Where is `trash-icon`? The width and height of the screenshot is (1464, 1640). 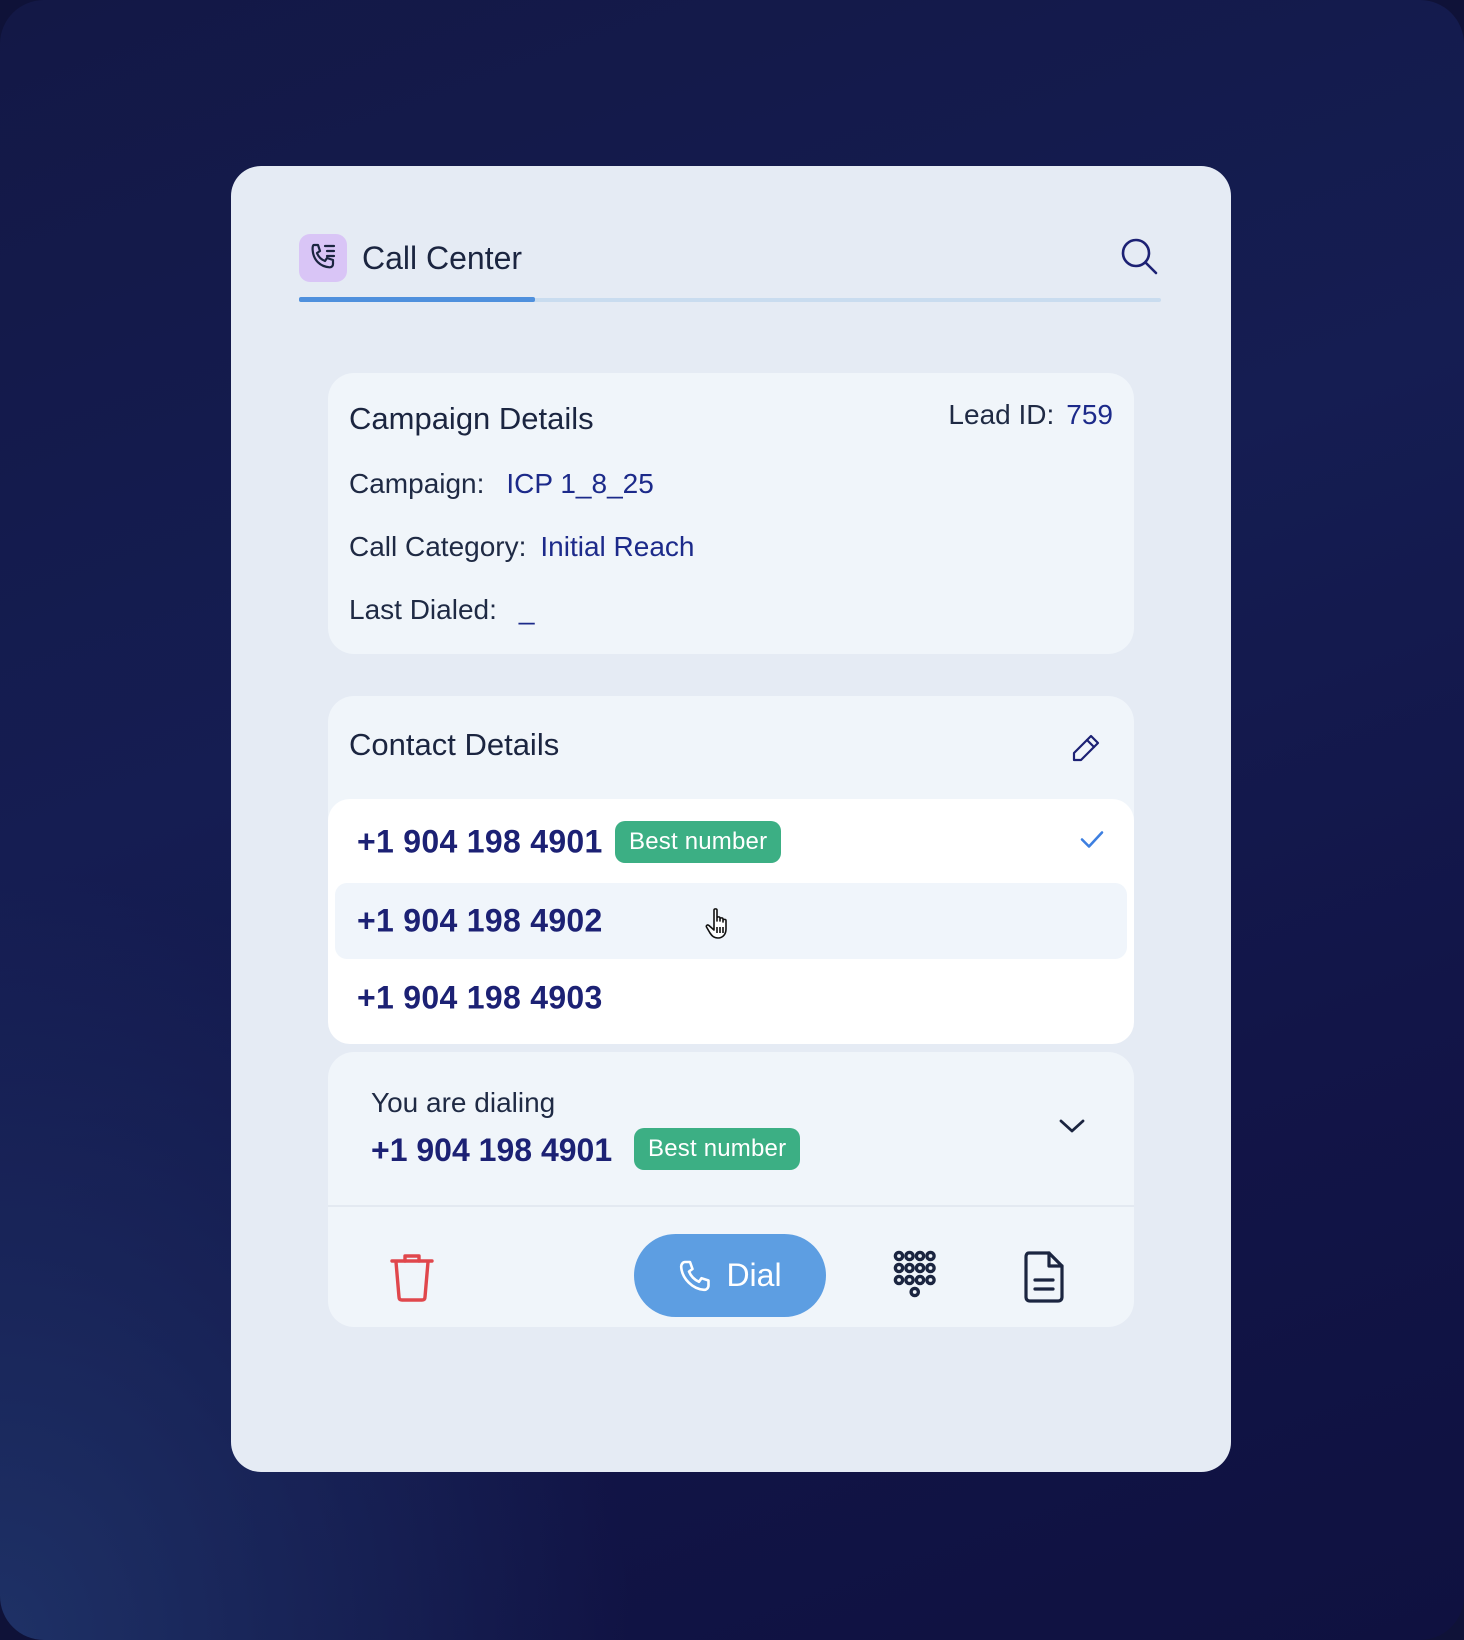
trash-icon is located at coordinates (412, 1278).